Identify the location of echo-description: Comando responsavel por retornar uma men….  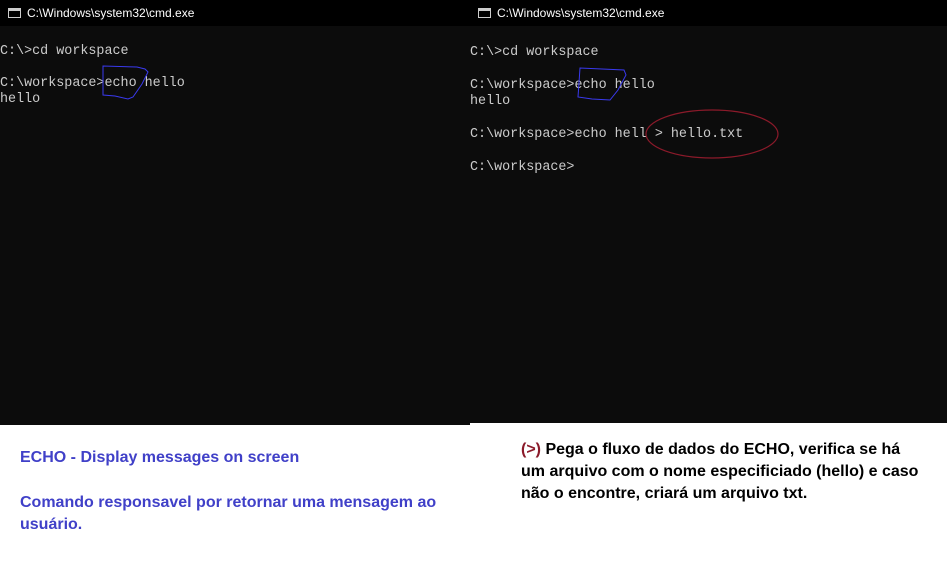
(228, 513).